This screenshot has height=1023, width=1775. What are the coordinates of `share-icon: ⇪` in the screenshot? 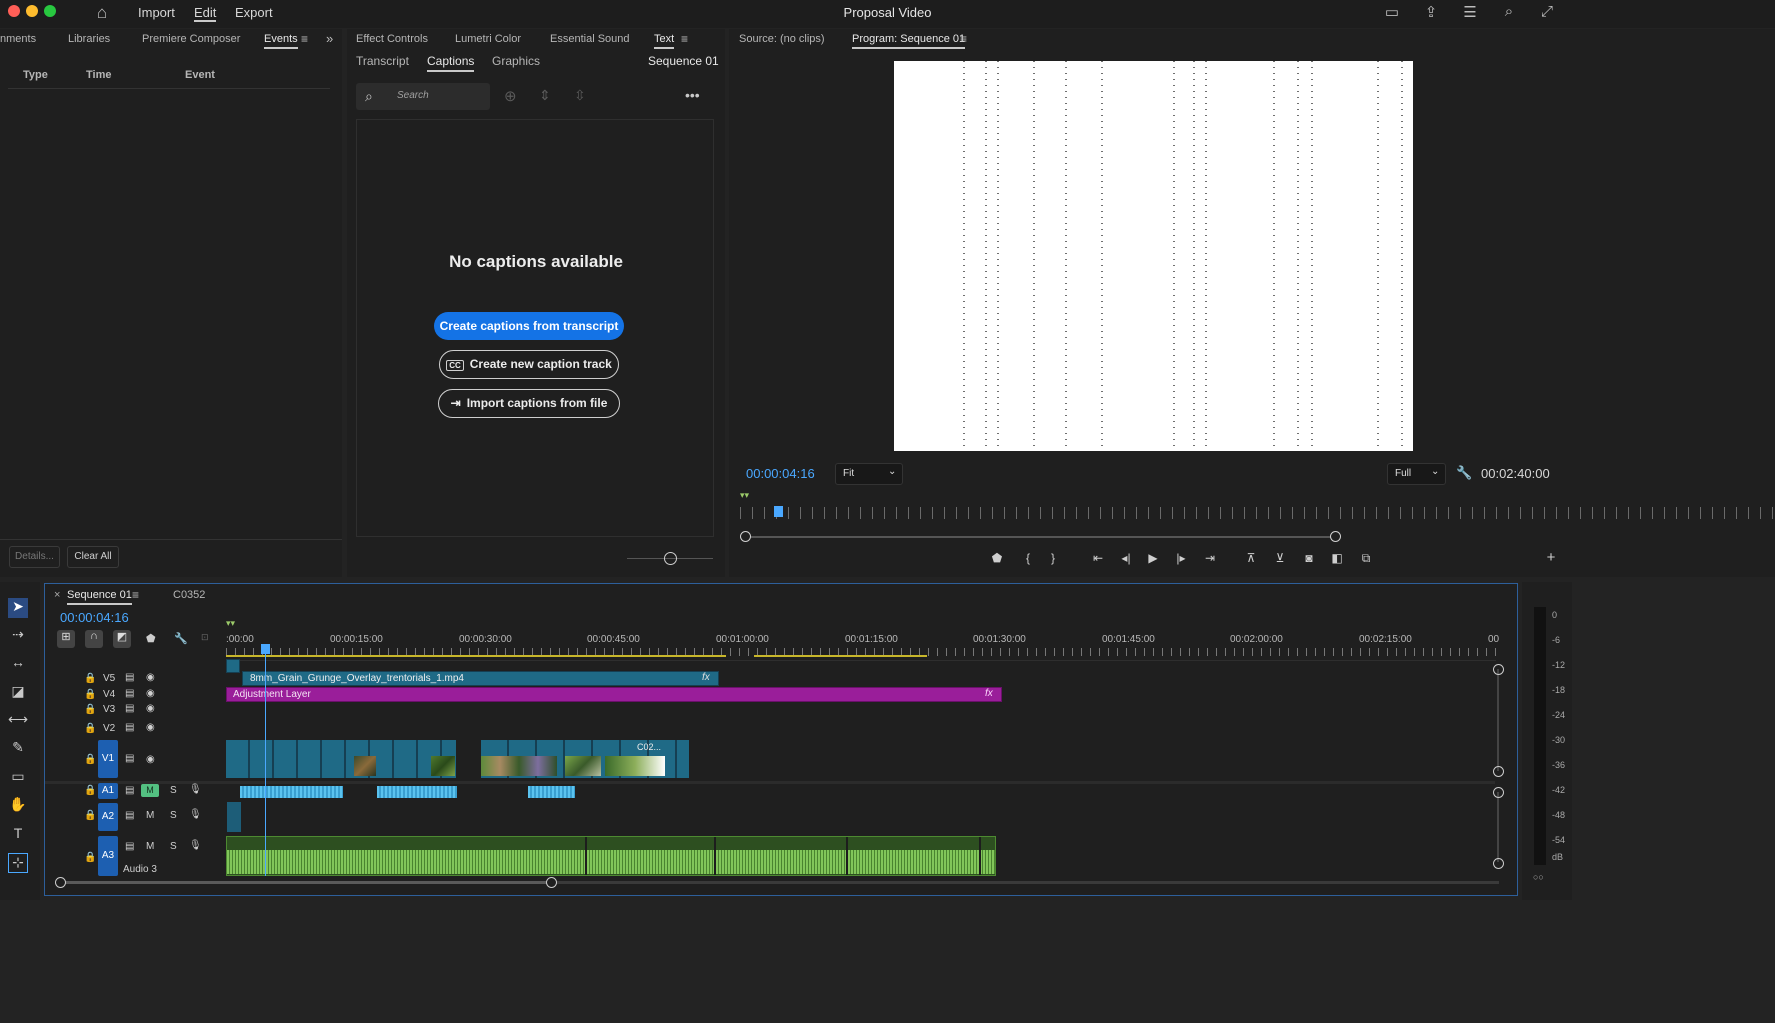 It's located at (1431, 13).